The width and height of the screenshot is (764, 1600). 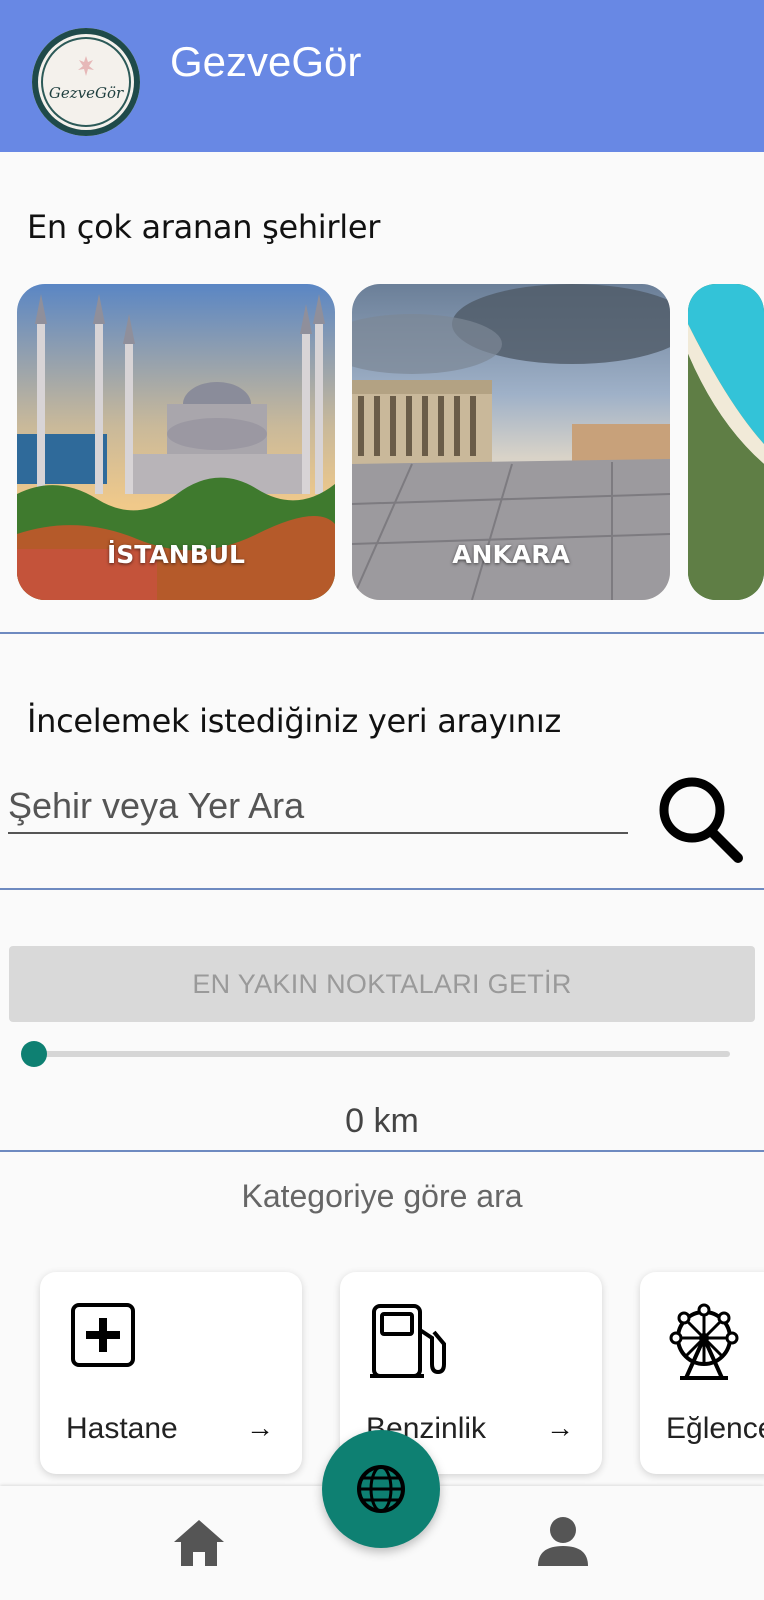 I want to click on distance-slider-thumb, so click(x=34, y=1054).